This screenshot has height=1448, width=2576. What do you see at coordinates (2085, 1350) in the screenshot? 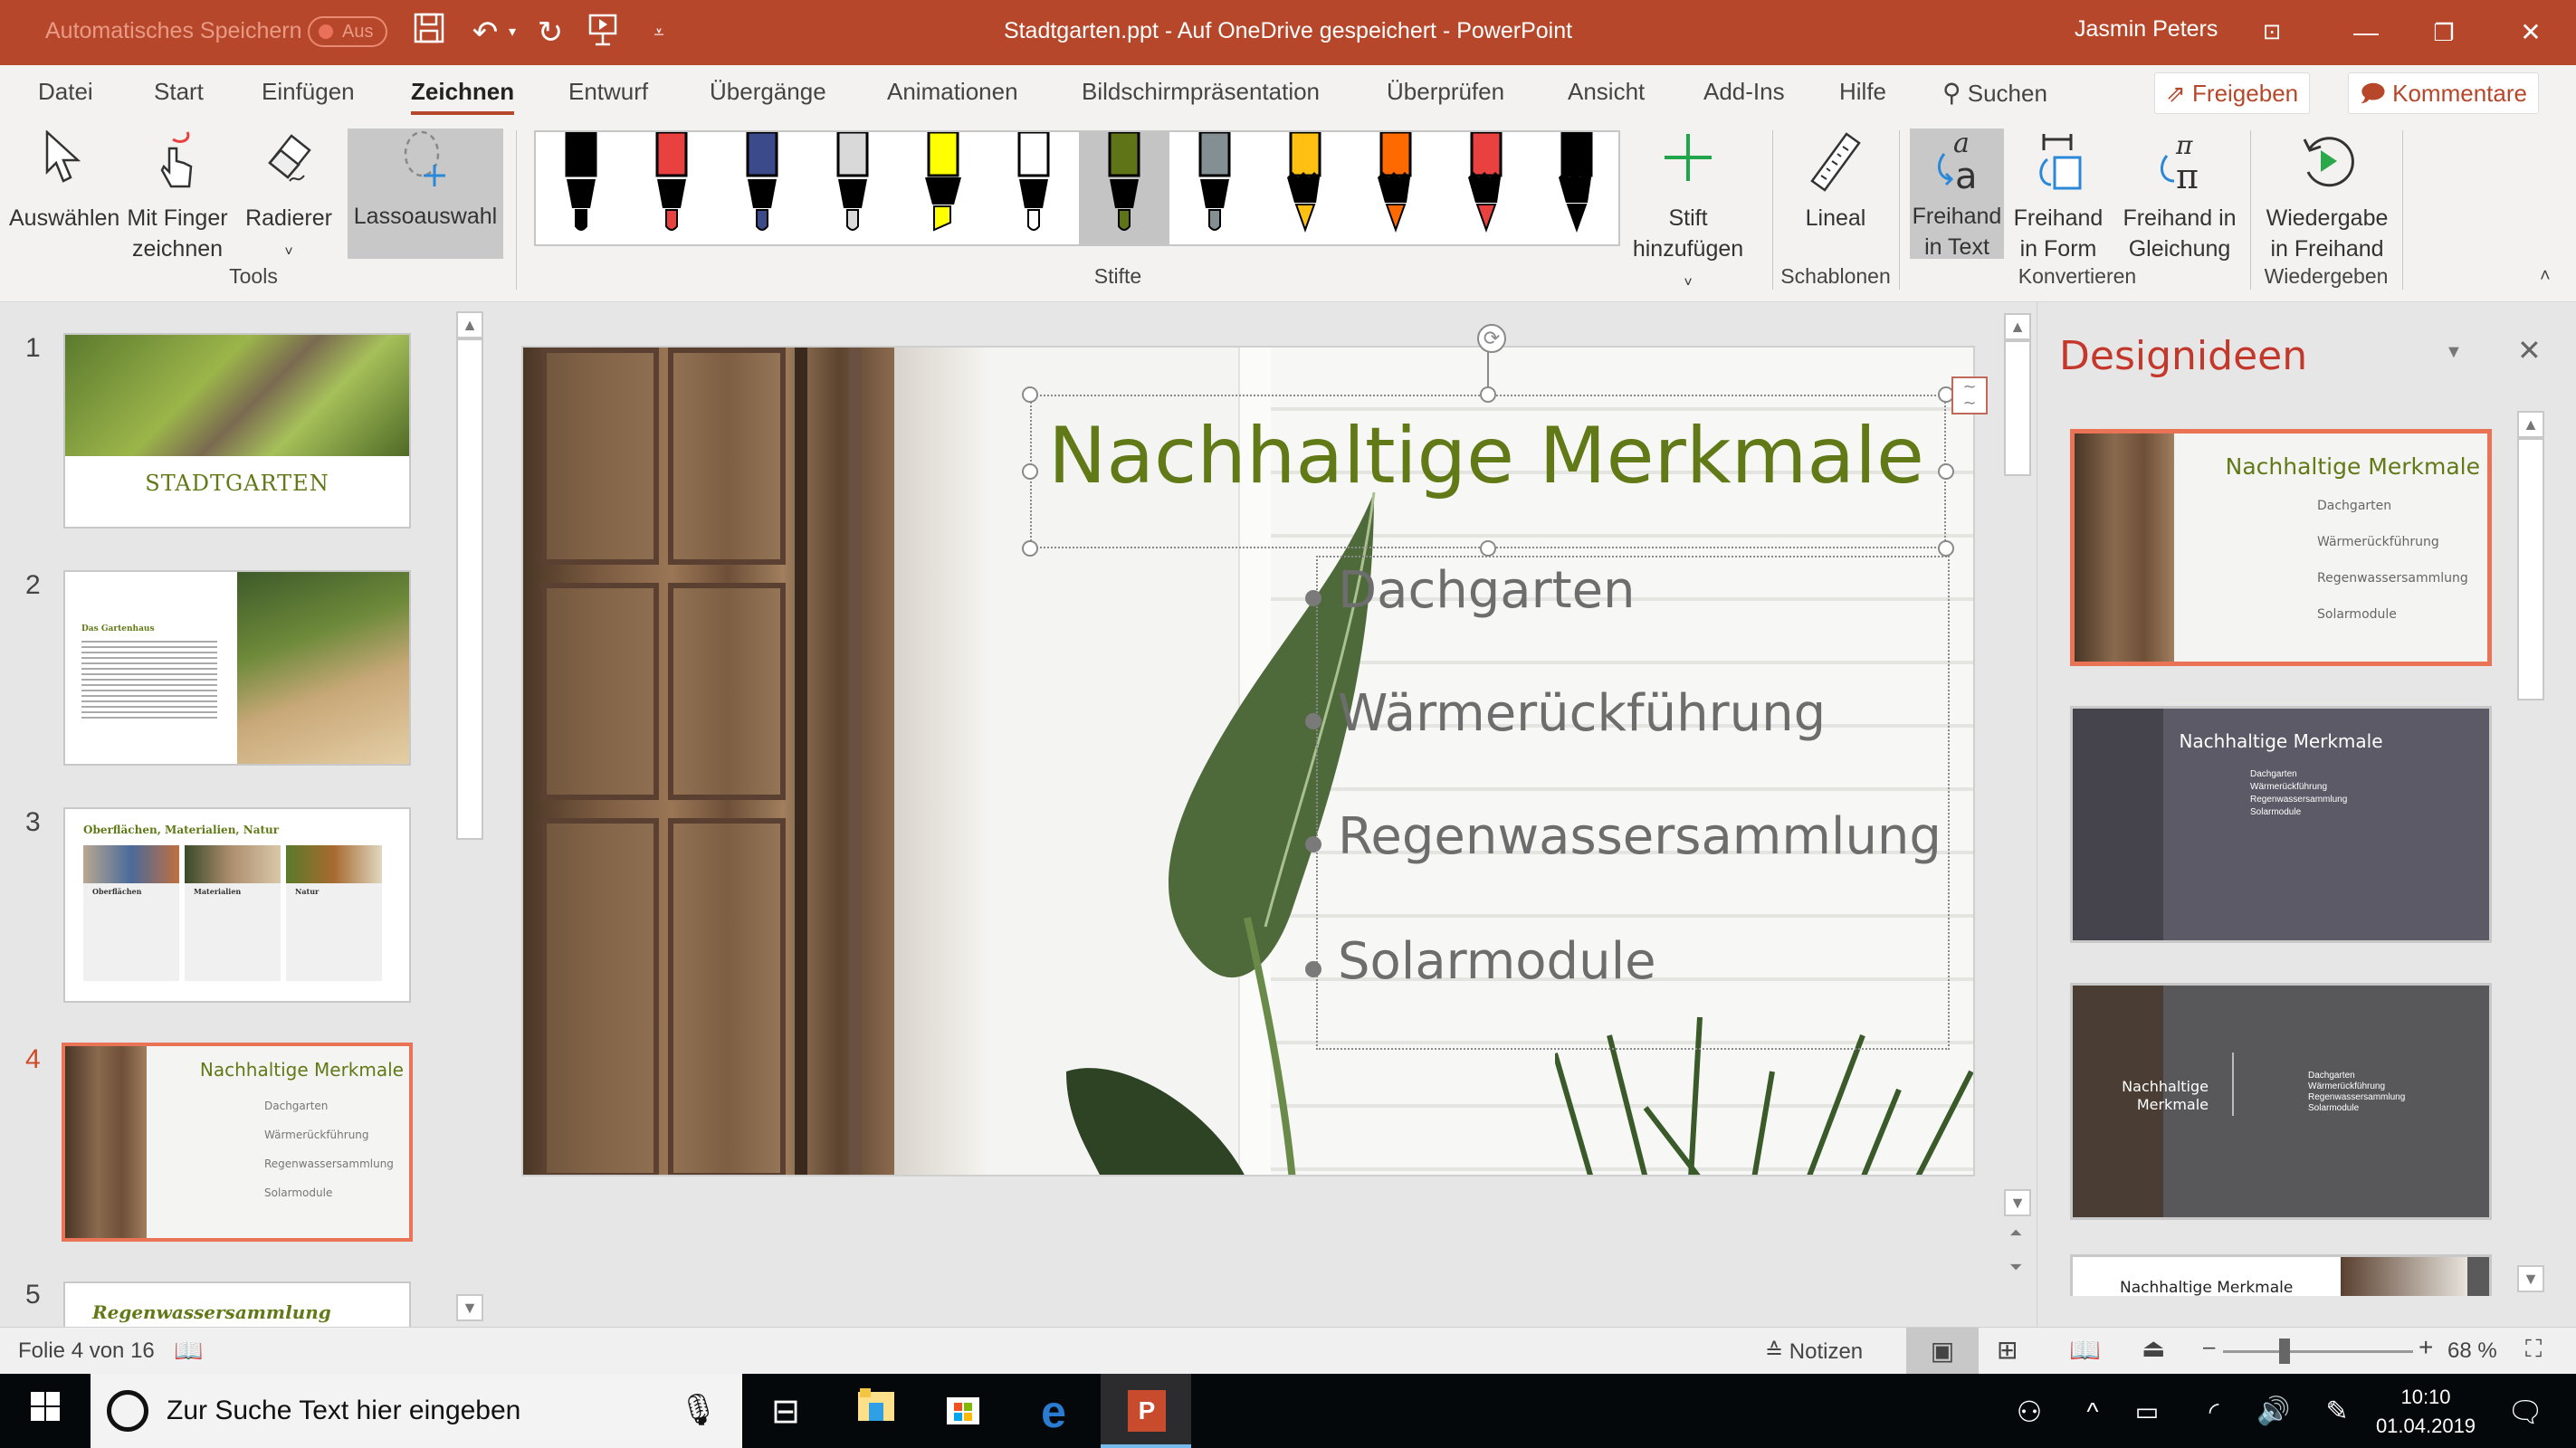
I see `reading-view-icon: 📖` at bounding box center [2085, 1350].